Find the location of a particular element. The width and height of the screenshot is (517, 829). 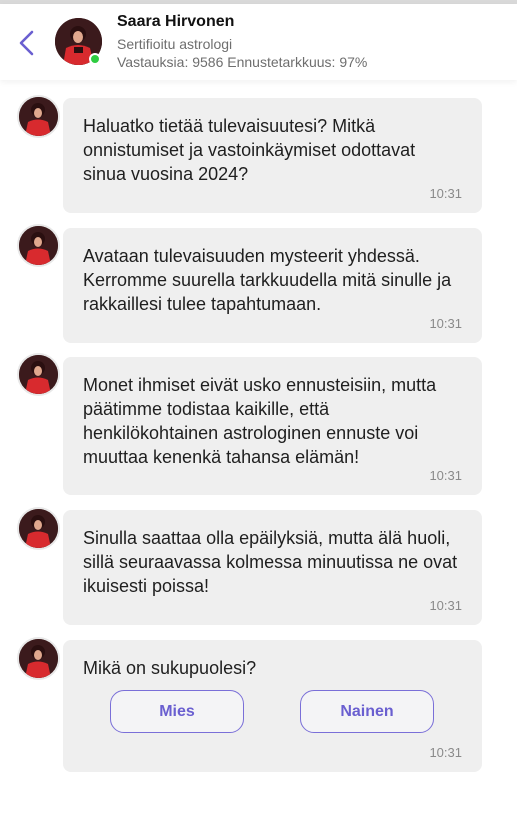

chevron-left-icon is located at coordinates (26, 43).